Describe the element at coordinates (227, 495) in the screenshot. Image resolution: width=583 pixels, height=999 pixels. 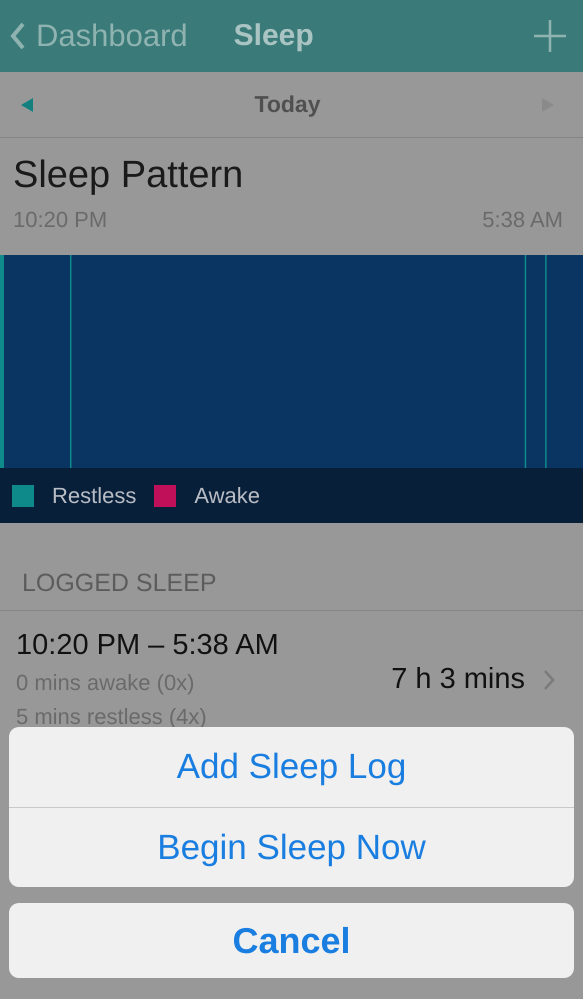
I see `legend-label: Awake` at that location.